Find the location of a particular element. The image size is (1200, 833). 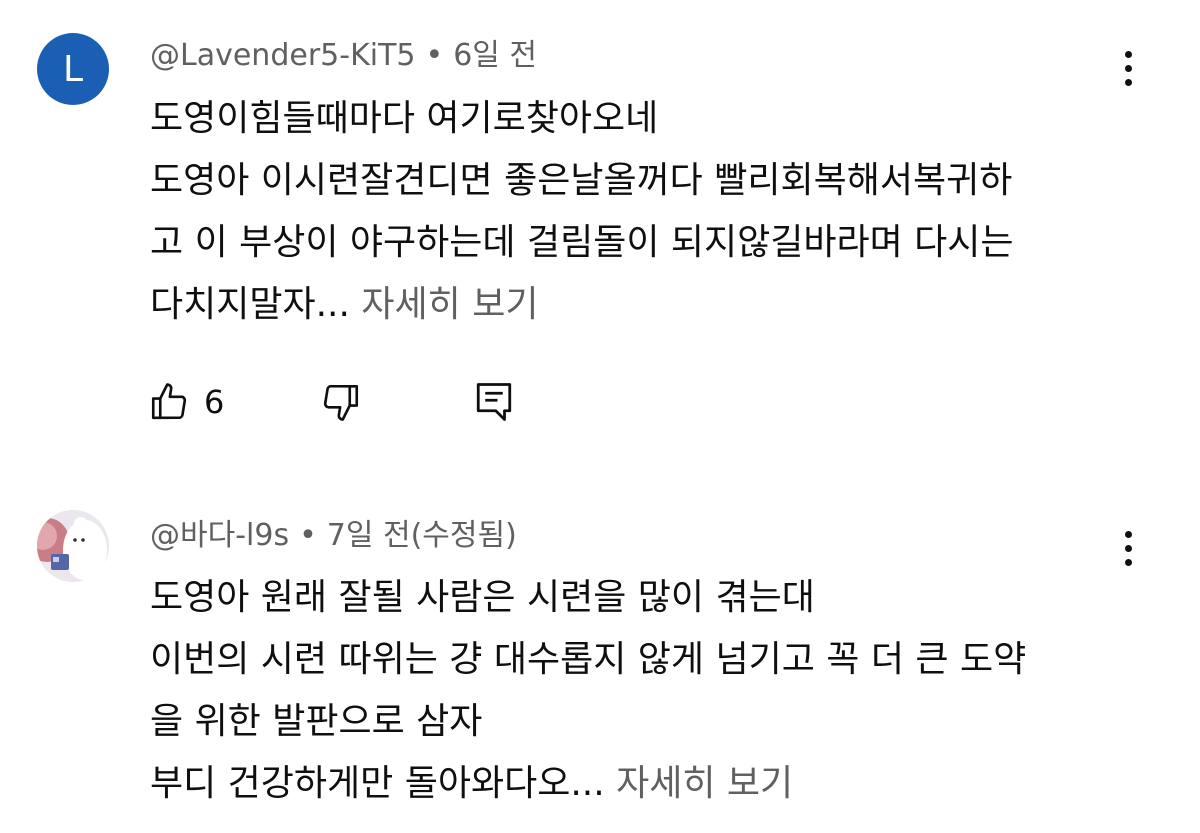

like-count: 6 is located at coordinates (214, 402).